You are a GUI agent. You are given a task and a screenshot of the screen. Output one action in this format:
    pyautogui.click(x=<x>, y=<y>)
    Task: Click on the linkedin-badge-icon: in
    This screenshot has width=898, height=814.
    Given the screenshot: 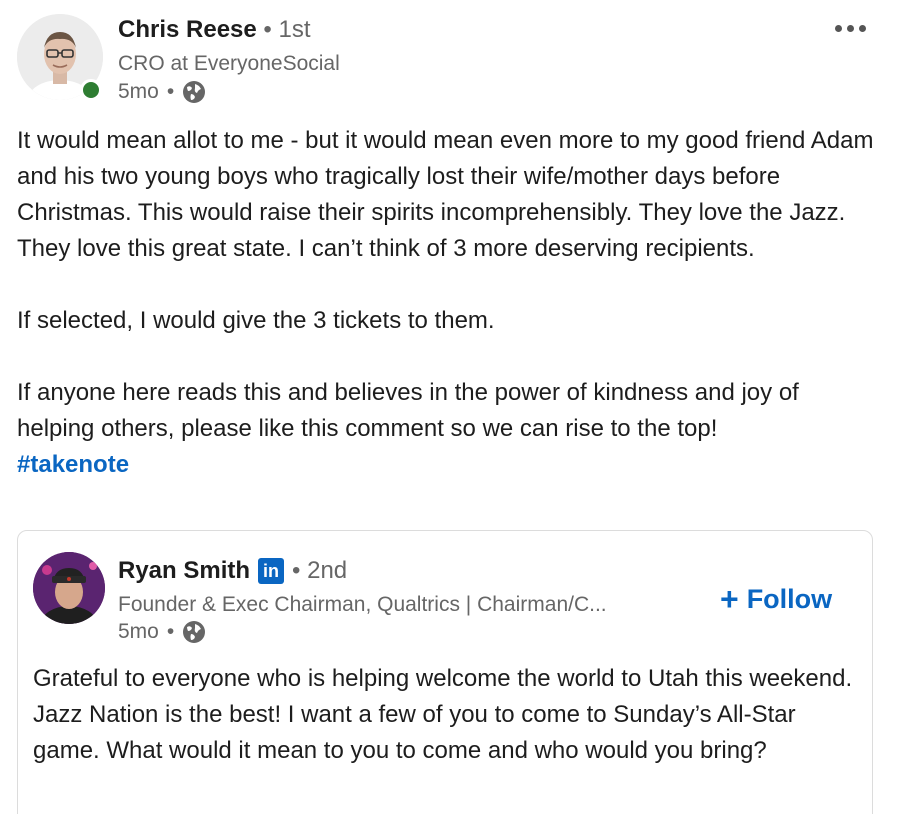 What is the action you would take?
    pyautogui.click(x=271, y=571)
    